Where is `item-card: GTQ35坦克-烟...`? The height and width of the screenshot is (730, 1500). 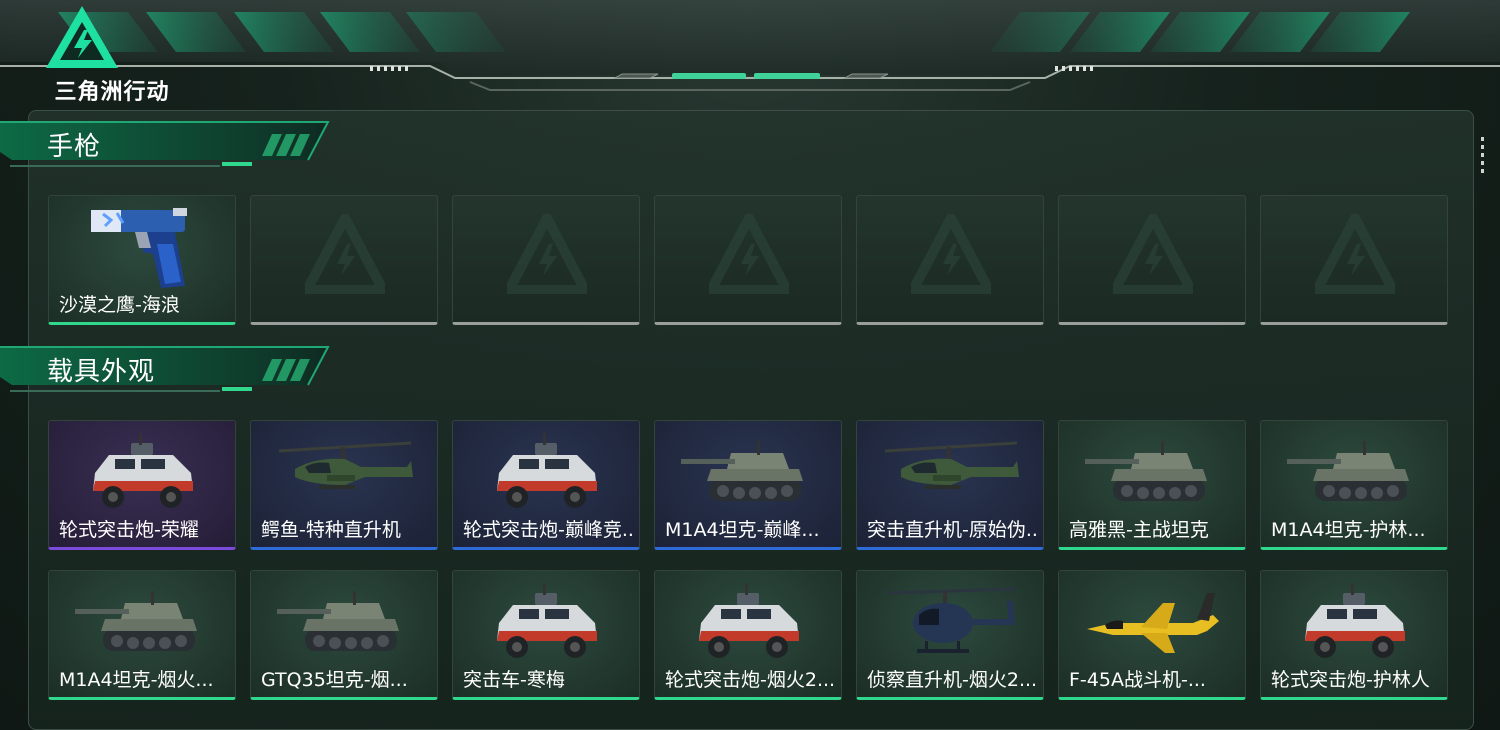
item-card: GTQ35坦克-烟... is located at coordinates (344, 635).